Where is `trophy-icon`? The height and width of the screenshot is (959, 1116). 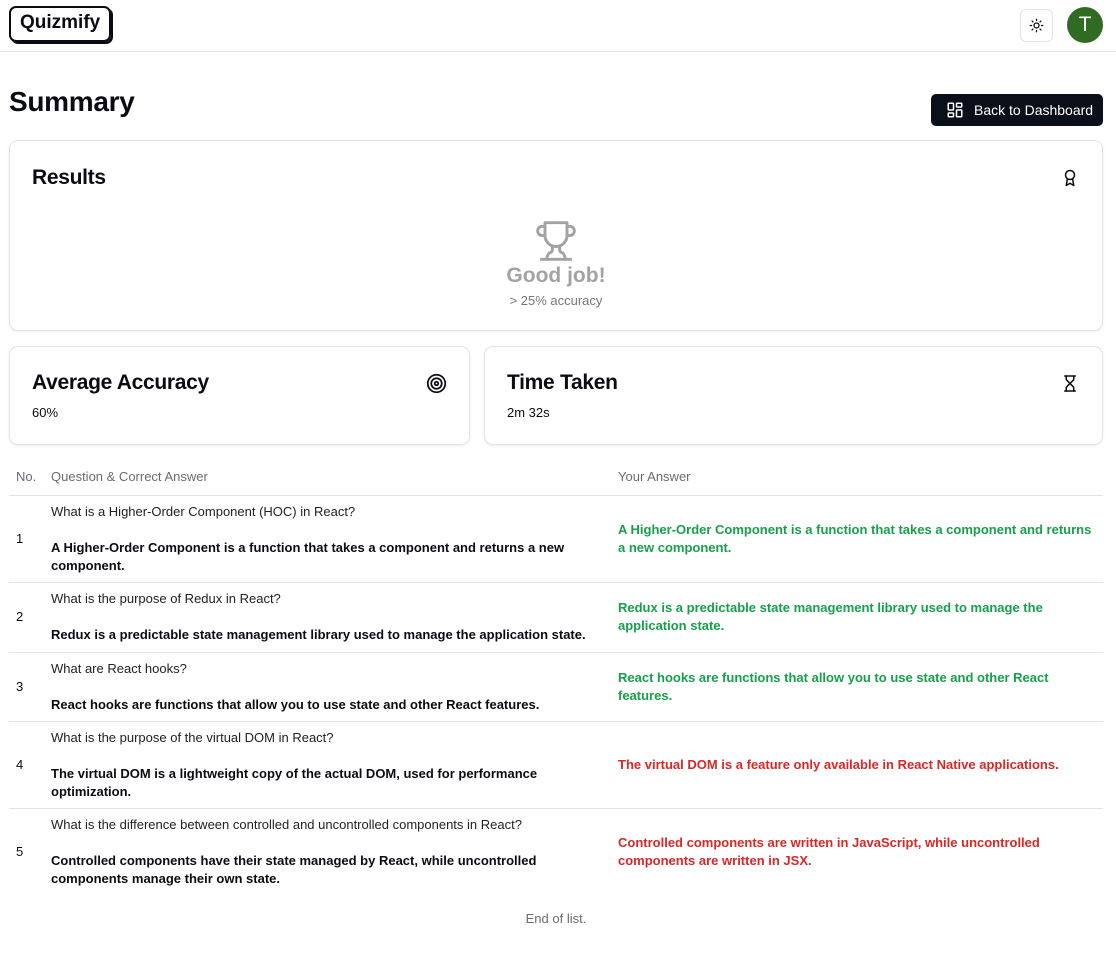
trophy-icon is located at coordinates (556, 241).